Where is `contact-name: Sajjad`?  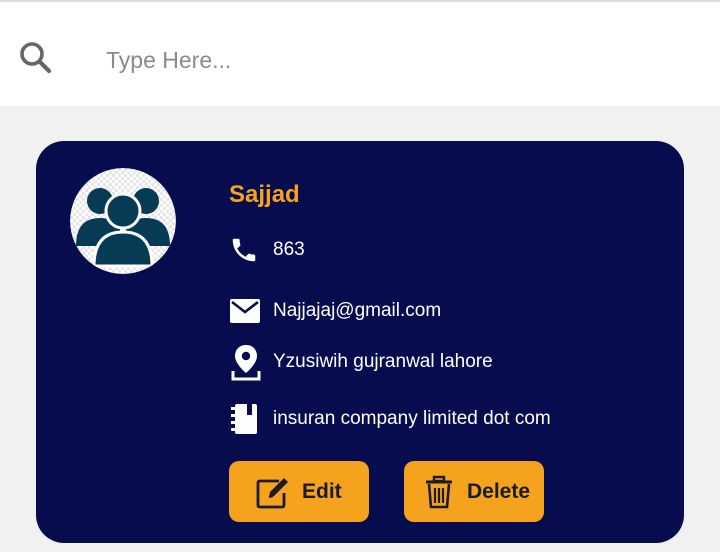 contact-name: Sajjad is located at coordinates (264, 194).